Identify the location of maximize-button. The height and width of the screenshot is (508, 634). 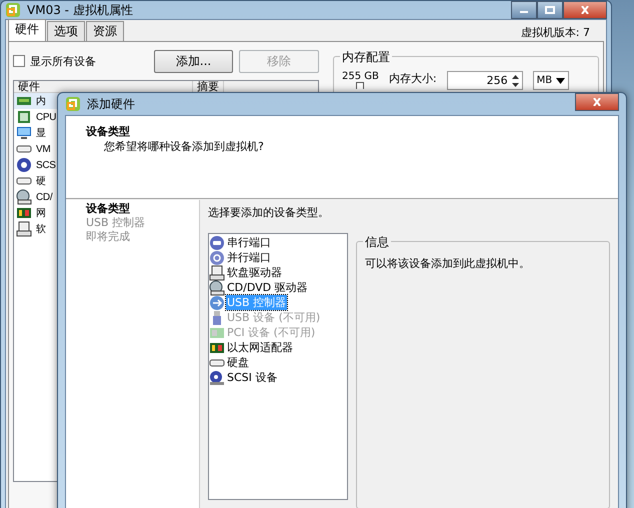
(550, 10).